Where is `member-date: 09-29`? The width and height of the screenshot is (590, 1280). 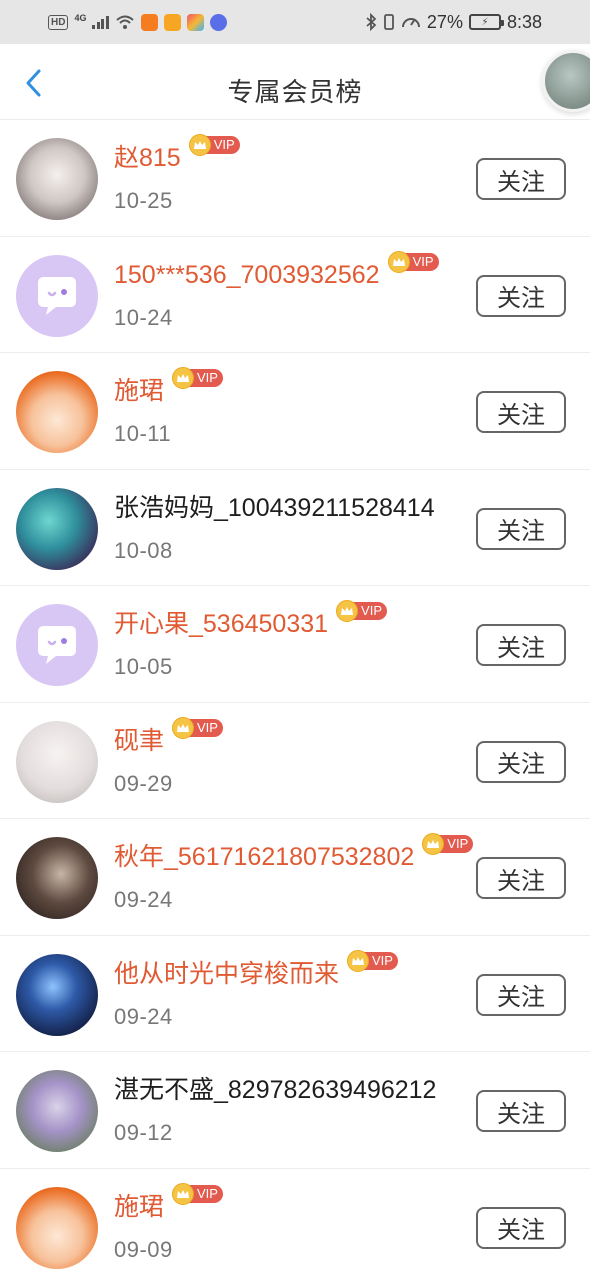 member-date: 09-29 is located at coordinates (143, 783).